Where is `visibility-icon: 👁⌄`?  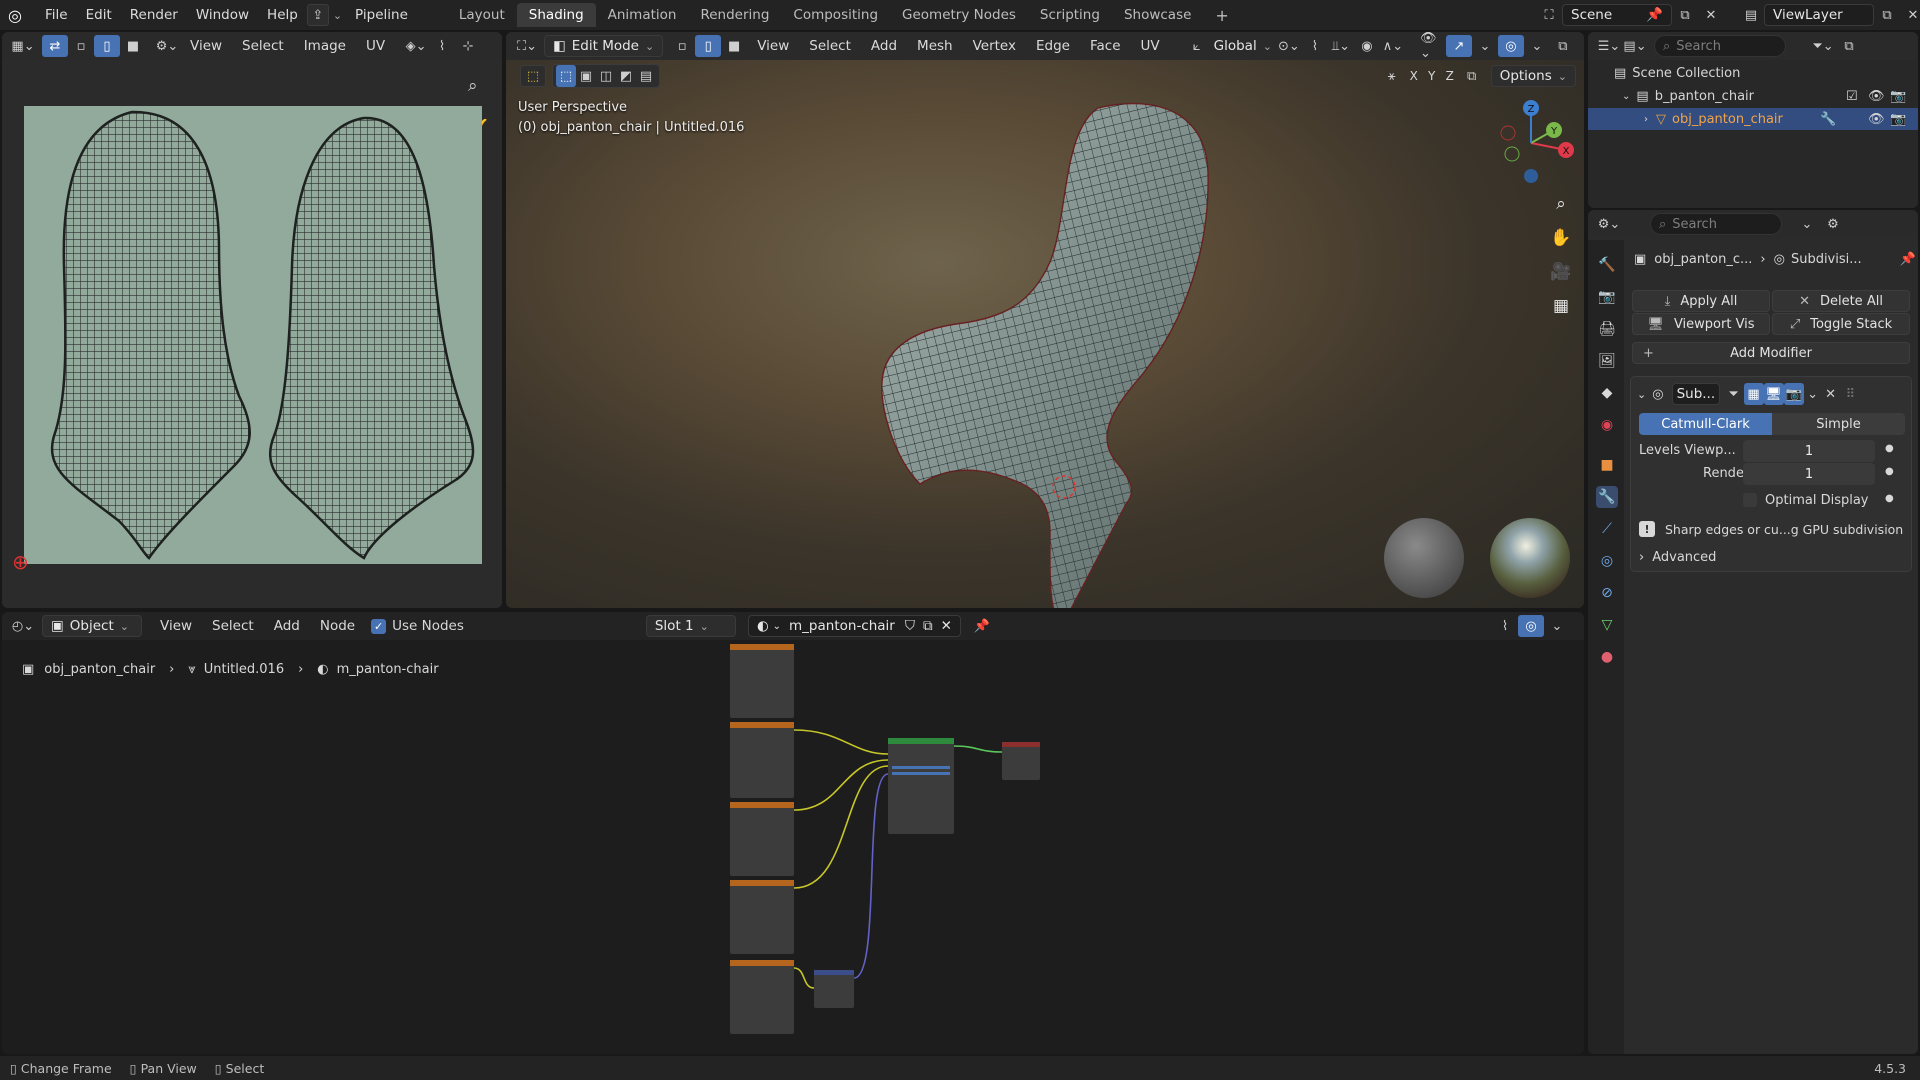 visibility-icon: 👁⌄ is located at coordinates (1433, 46).